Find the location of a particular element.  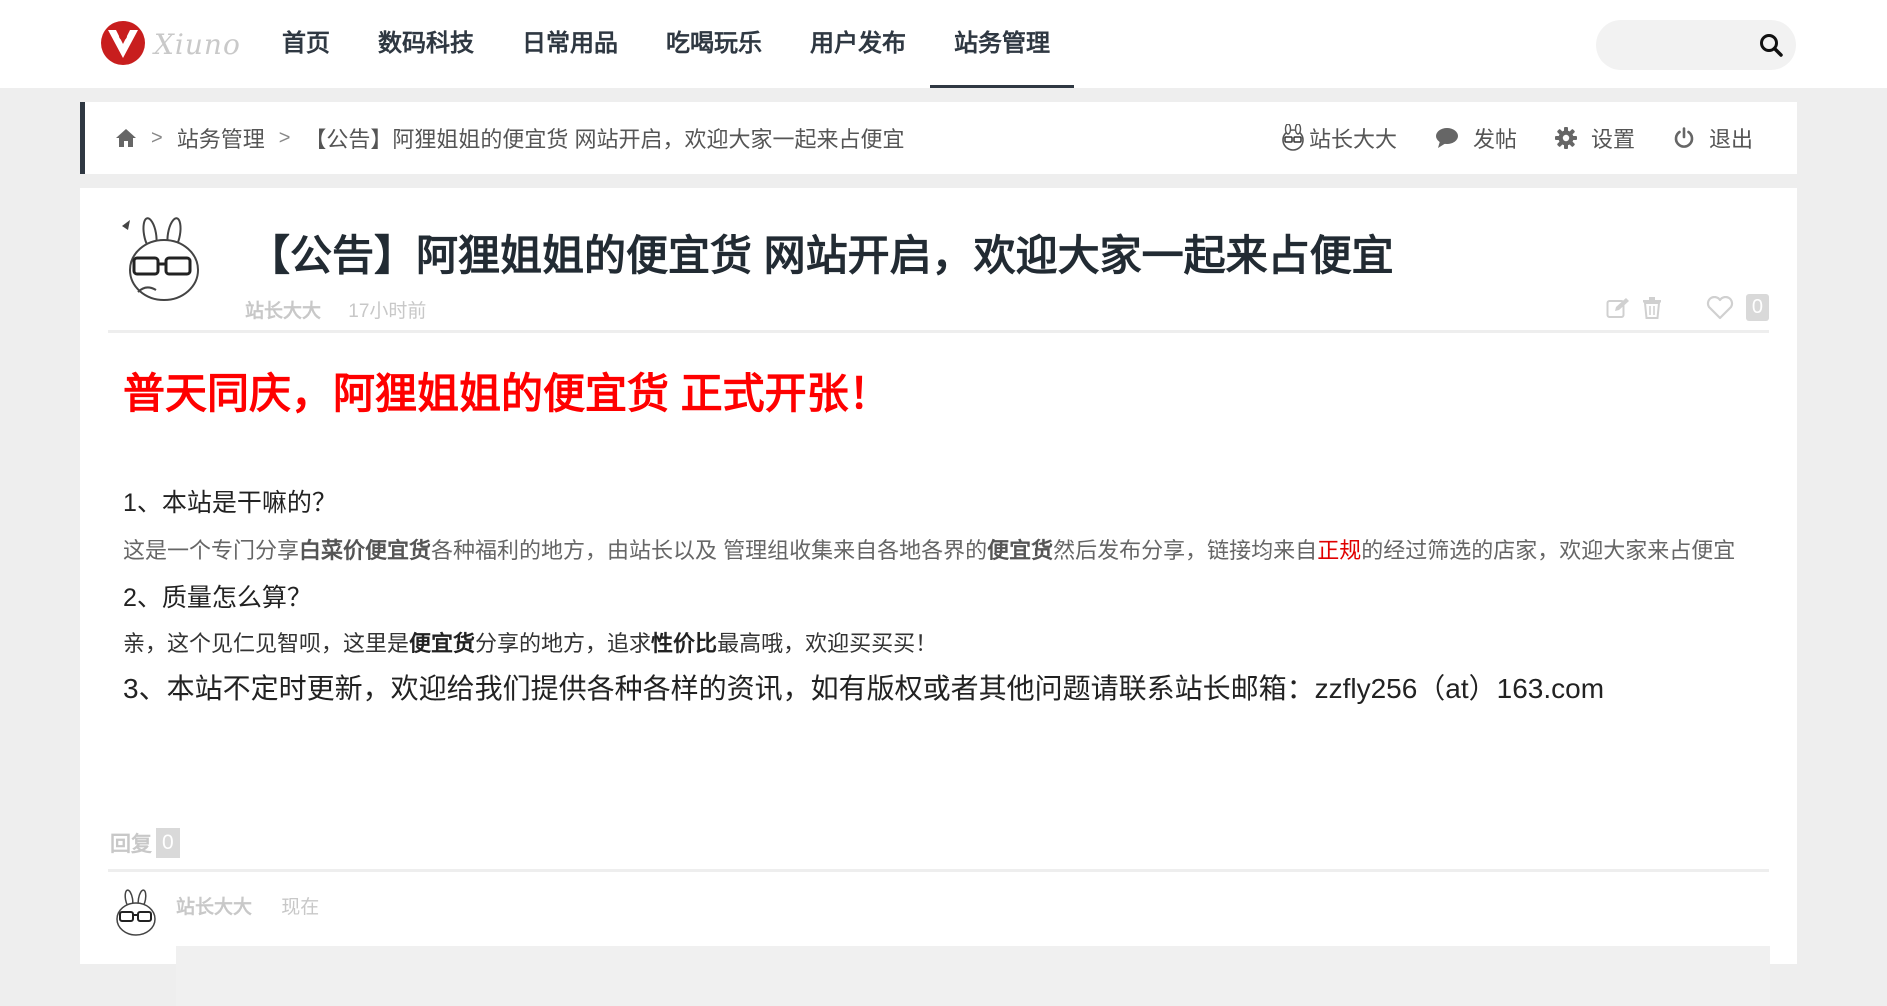

logout-button: 退出 is located at coordinates (1713, 138).